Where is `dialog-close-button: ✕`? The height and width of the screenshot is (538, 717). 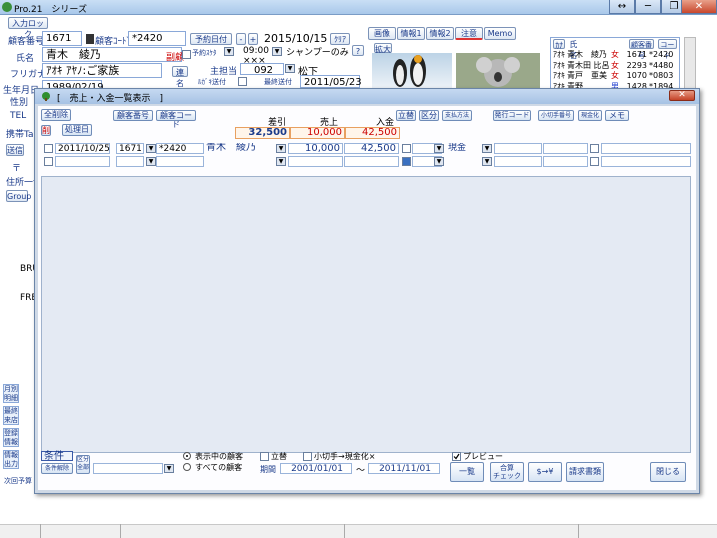
dialog-close-button: ✕ is located at coordinates (682, 95).